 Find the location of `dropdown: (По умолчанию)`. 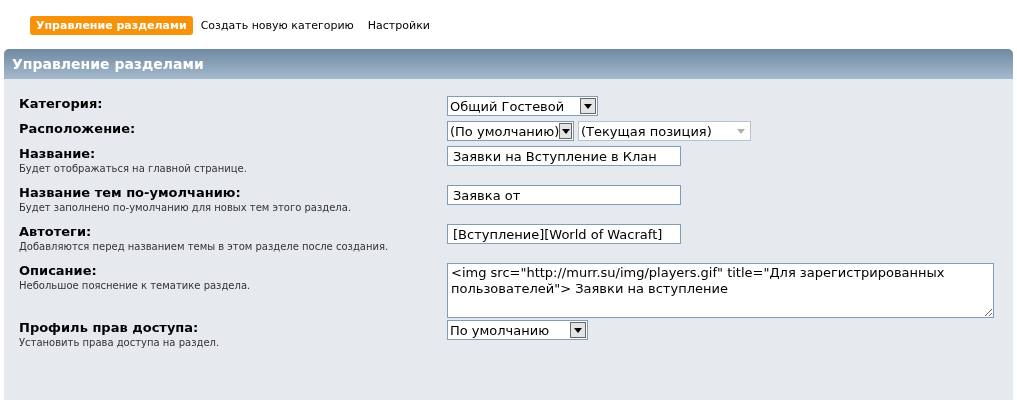

dropdown: (По умолчанию) is located at coordinates (510, 131).